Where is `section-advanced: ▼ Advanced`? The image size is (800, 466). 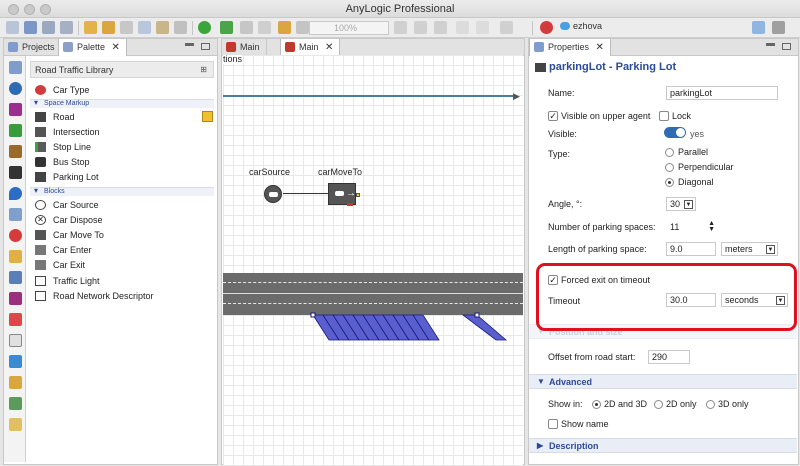
section-advanced: ▼ Advanced is located at coordinates (663, 381).